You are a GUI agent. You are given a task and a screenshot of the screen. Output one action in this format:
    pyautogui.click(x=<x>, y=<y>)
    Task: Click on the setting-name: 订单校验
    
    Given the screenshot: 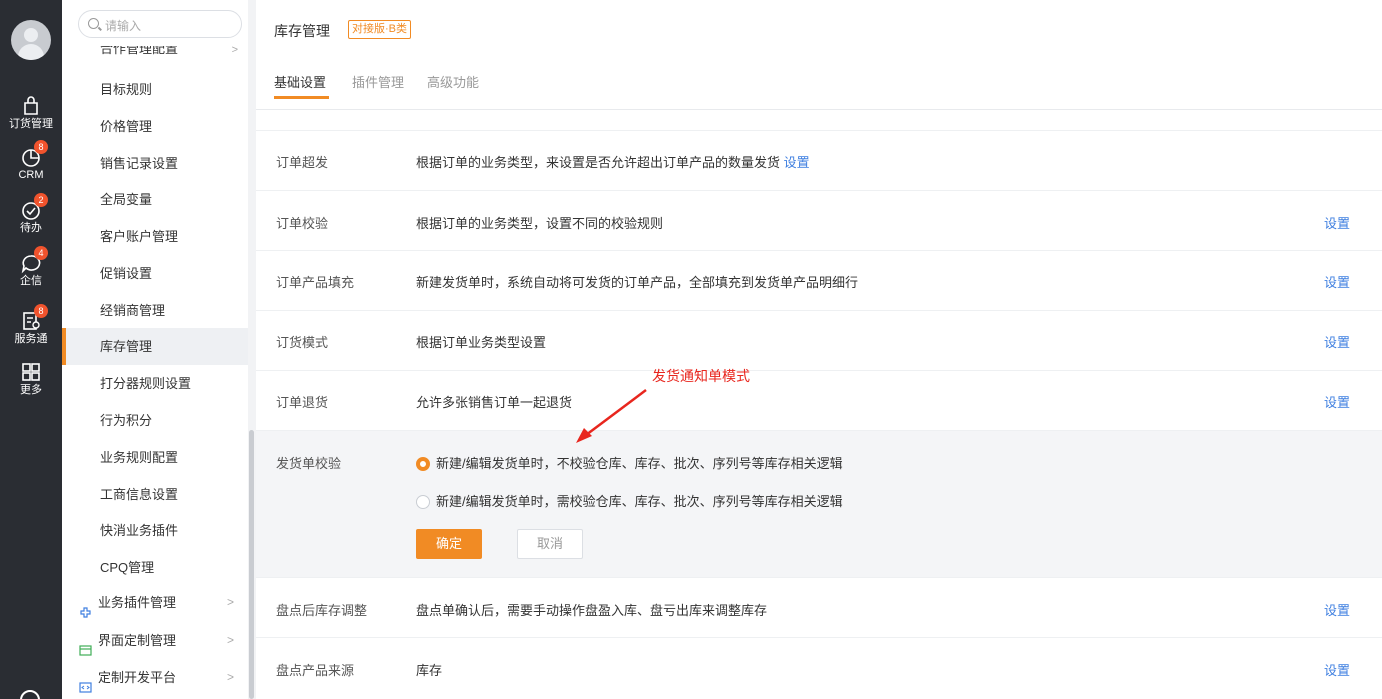 What is the action you would take?
    pyautogui.click(x=302, y=223)
    